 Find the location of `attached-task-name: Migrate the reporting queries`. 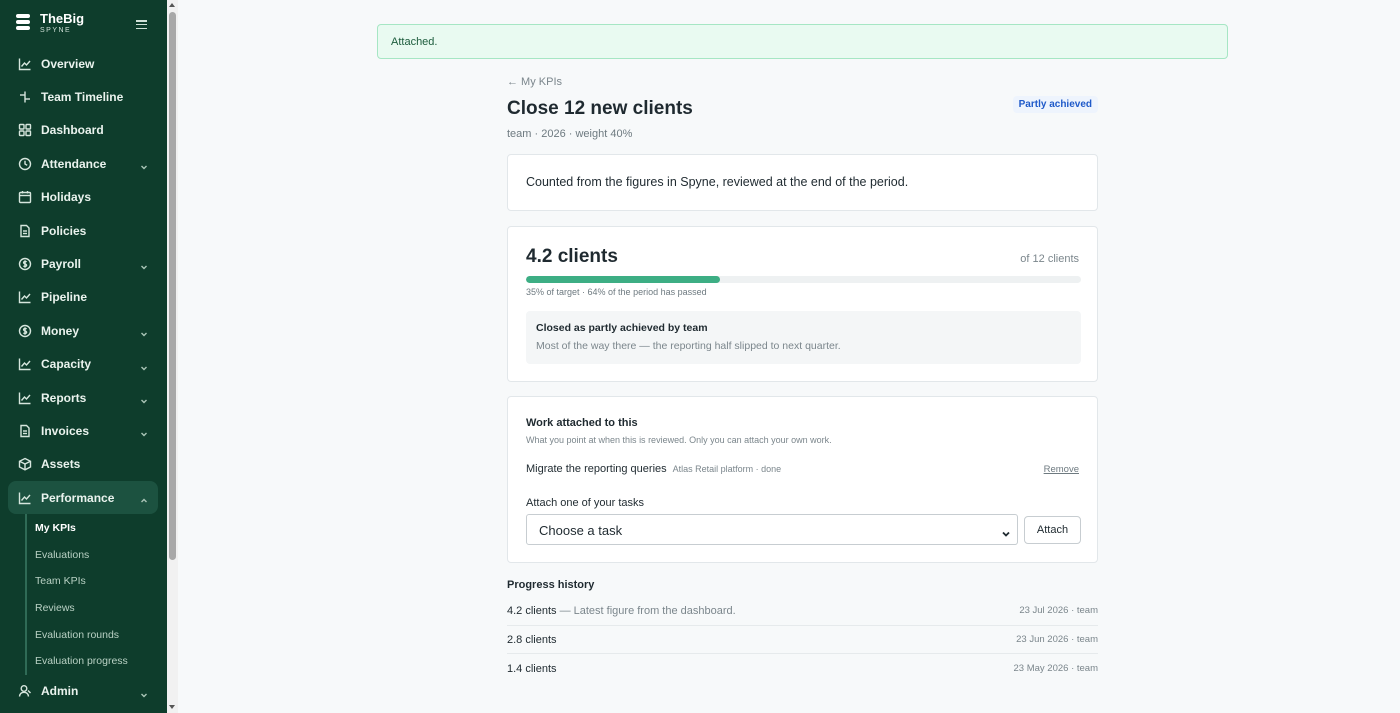

attached-task-name: Migrate the reporting queries is located at coordinates (596, 469).